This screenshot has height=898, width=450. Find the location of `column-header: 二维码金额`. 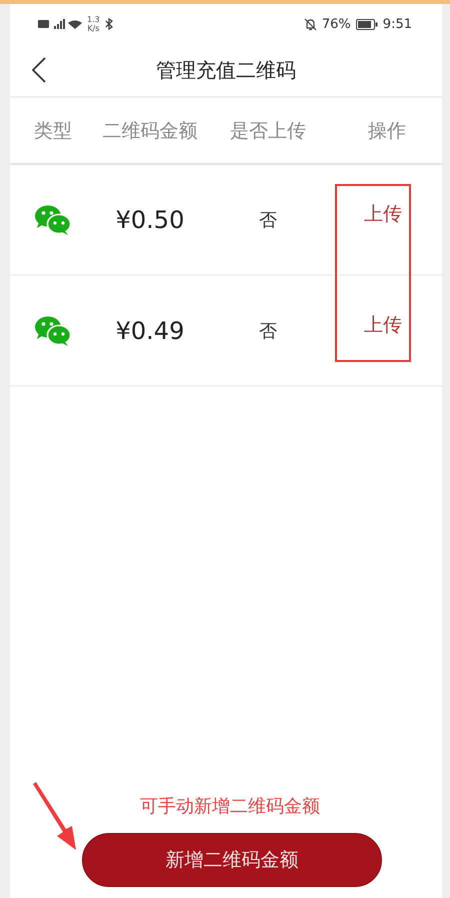

column-header: 二维码金额 is located at coordinates (150, 131).